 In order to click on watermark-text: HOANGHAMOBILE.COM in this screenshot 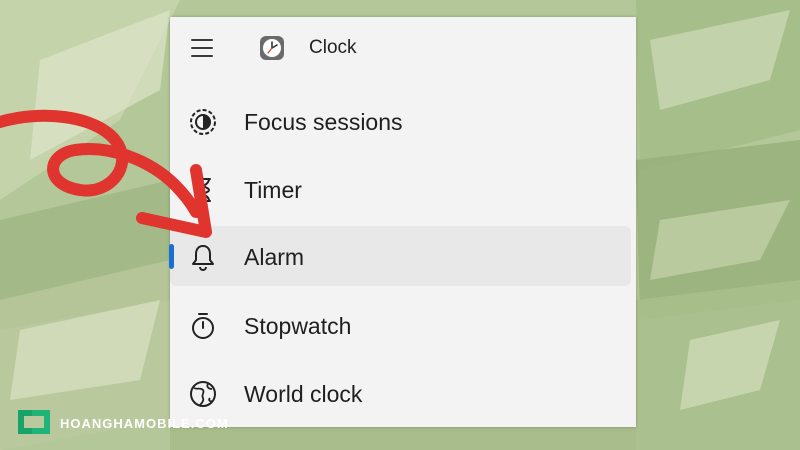, I will do `click(144, 423)`.